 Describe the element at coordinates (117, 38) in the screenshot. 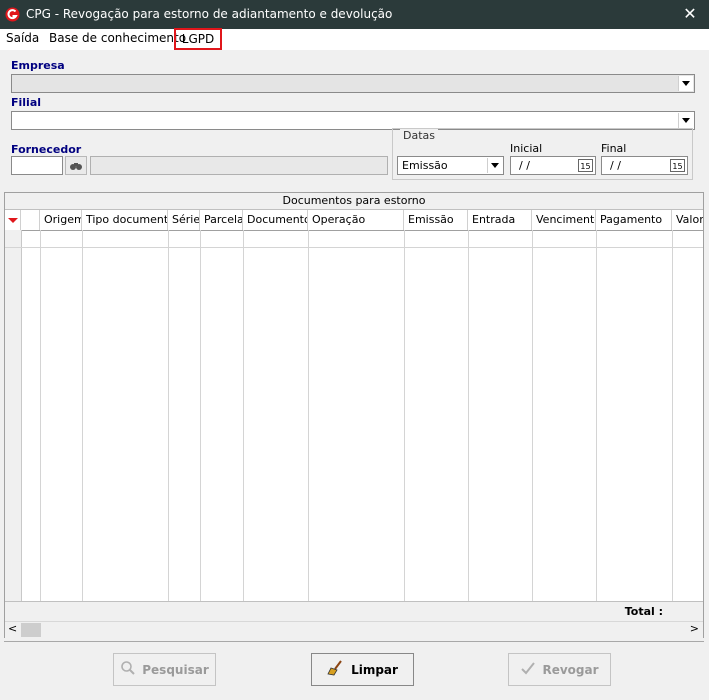

I see `menu-base-de-conhecimento: Base de conhecimento` at that location.